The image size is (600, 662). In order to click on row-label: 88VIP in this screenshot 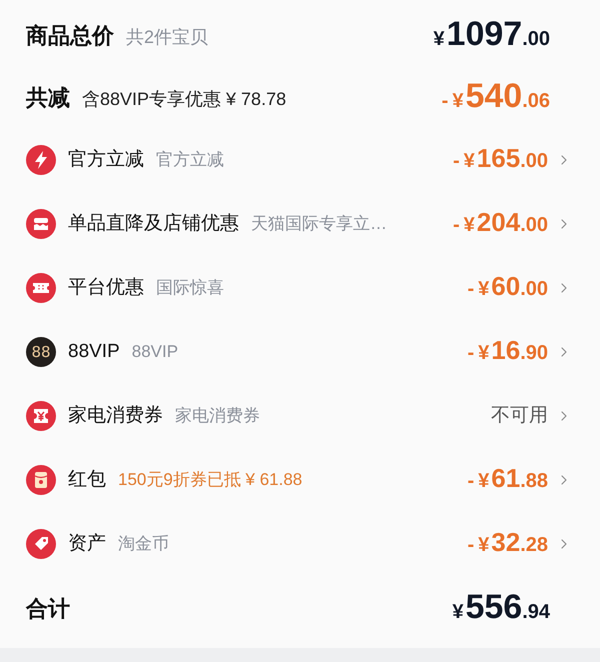, I will do `click(94, 352)`.